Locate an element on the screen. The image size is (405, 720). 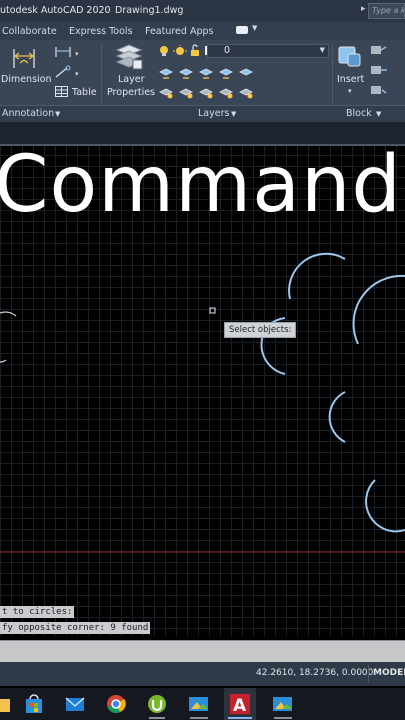
mail-icon is located at coordinates (75, 704).